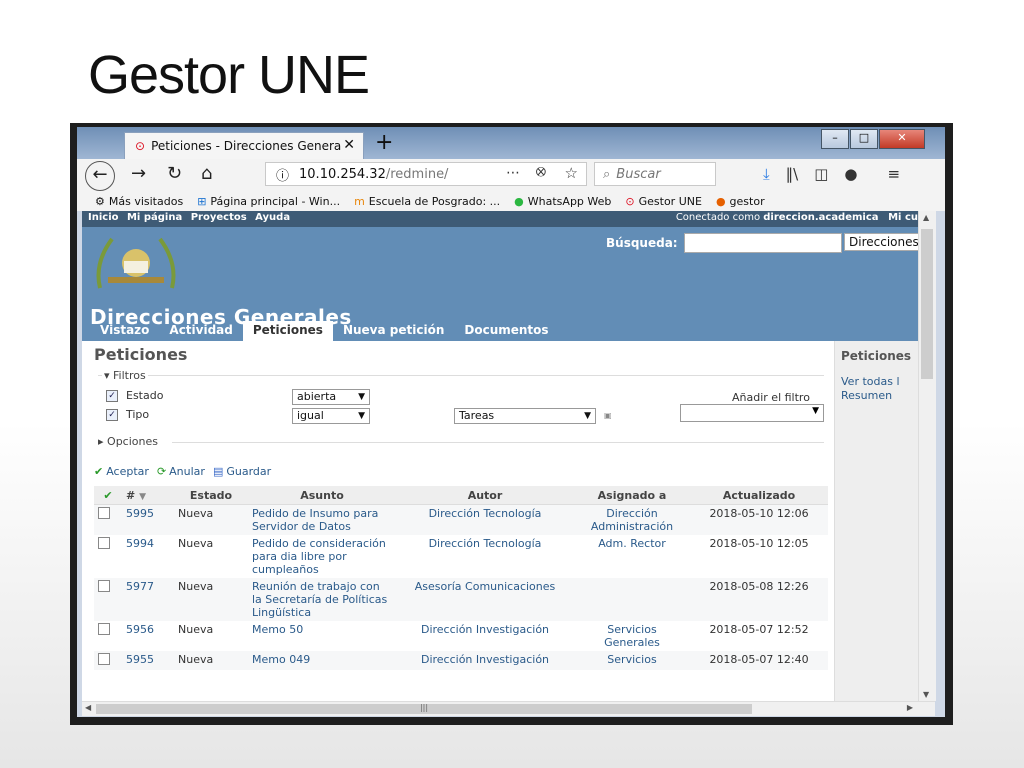  What do you see at coordinates (206, 173) in the screenshot?
I see `home-button: ⌂` at bounding box center [206, 173].